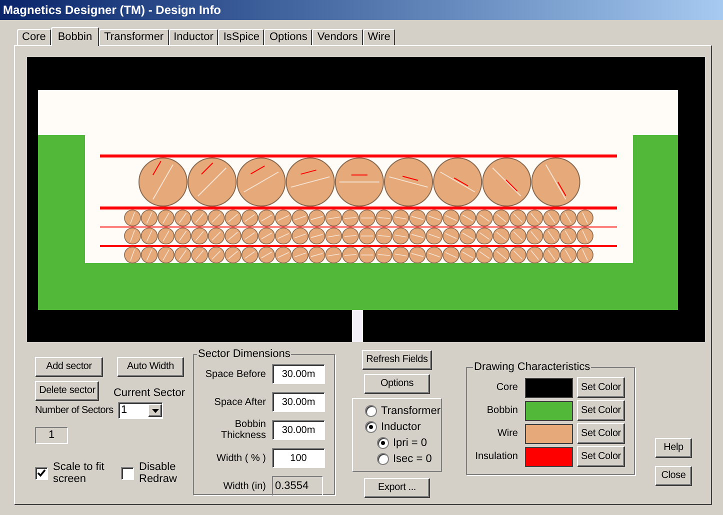  What do you see at coordinates (67, 391) in the screenshot?
I see `delete-sector-button: Delete sector` at bounding box center [67, 391].